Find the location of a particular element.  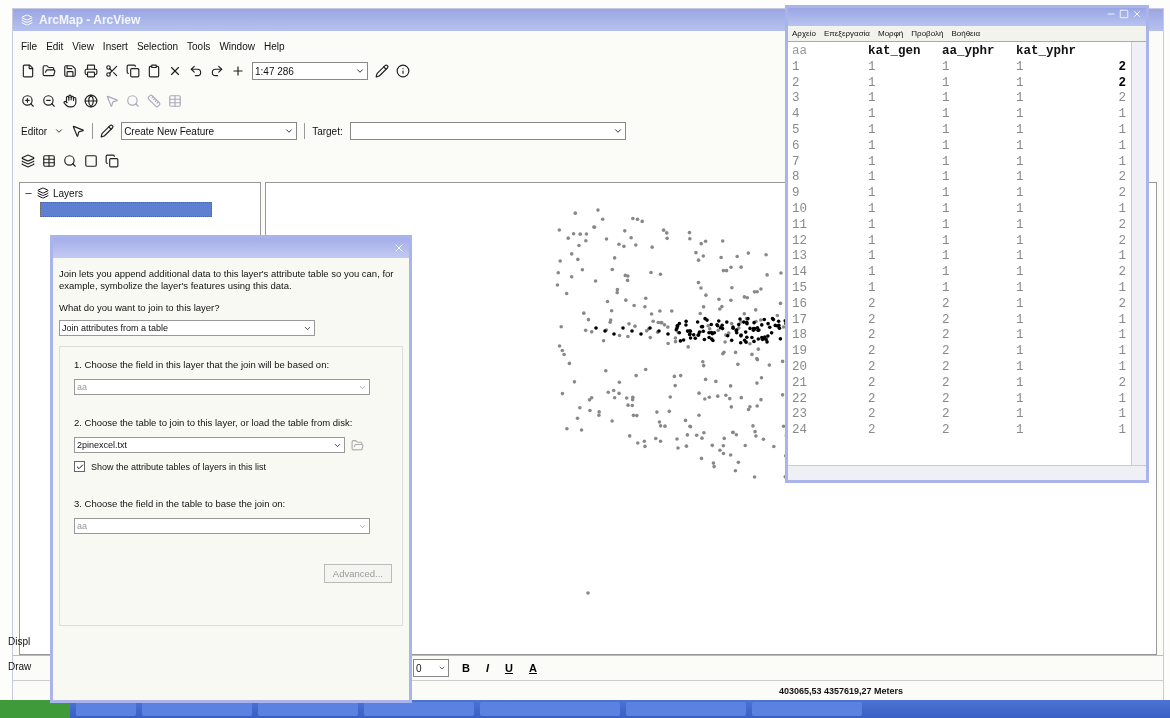

cut-icon is located at coordinates (112, 71).